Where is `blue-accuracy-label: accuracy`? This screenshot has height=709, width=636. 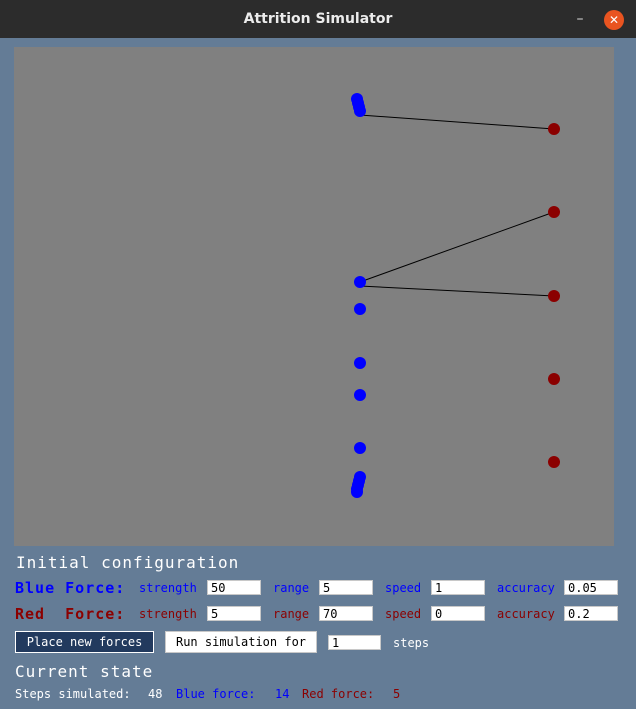
blue-accuracy-label: accuracy is located at coordinates (526, 588).